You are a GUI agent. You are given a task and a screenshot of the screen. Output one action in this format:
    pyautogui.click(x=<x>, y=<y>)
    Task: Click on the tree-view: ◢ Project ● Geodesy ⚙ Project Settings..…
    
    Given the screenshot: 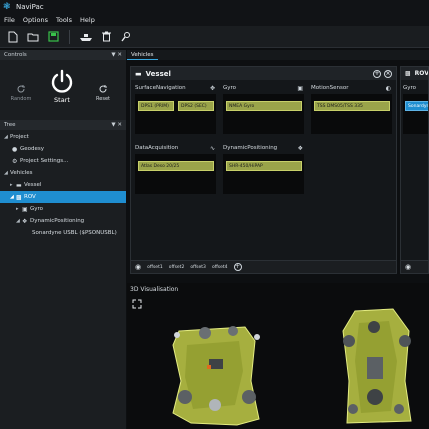 What is the action you would take?
    pyautogui.click(x=63, y=184)
    